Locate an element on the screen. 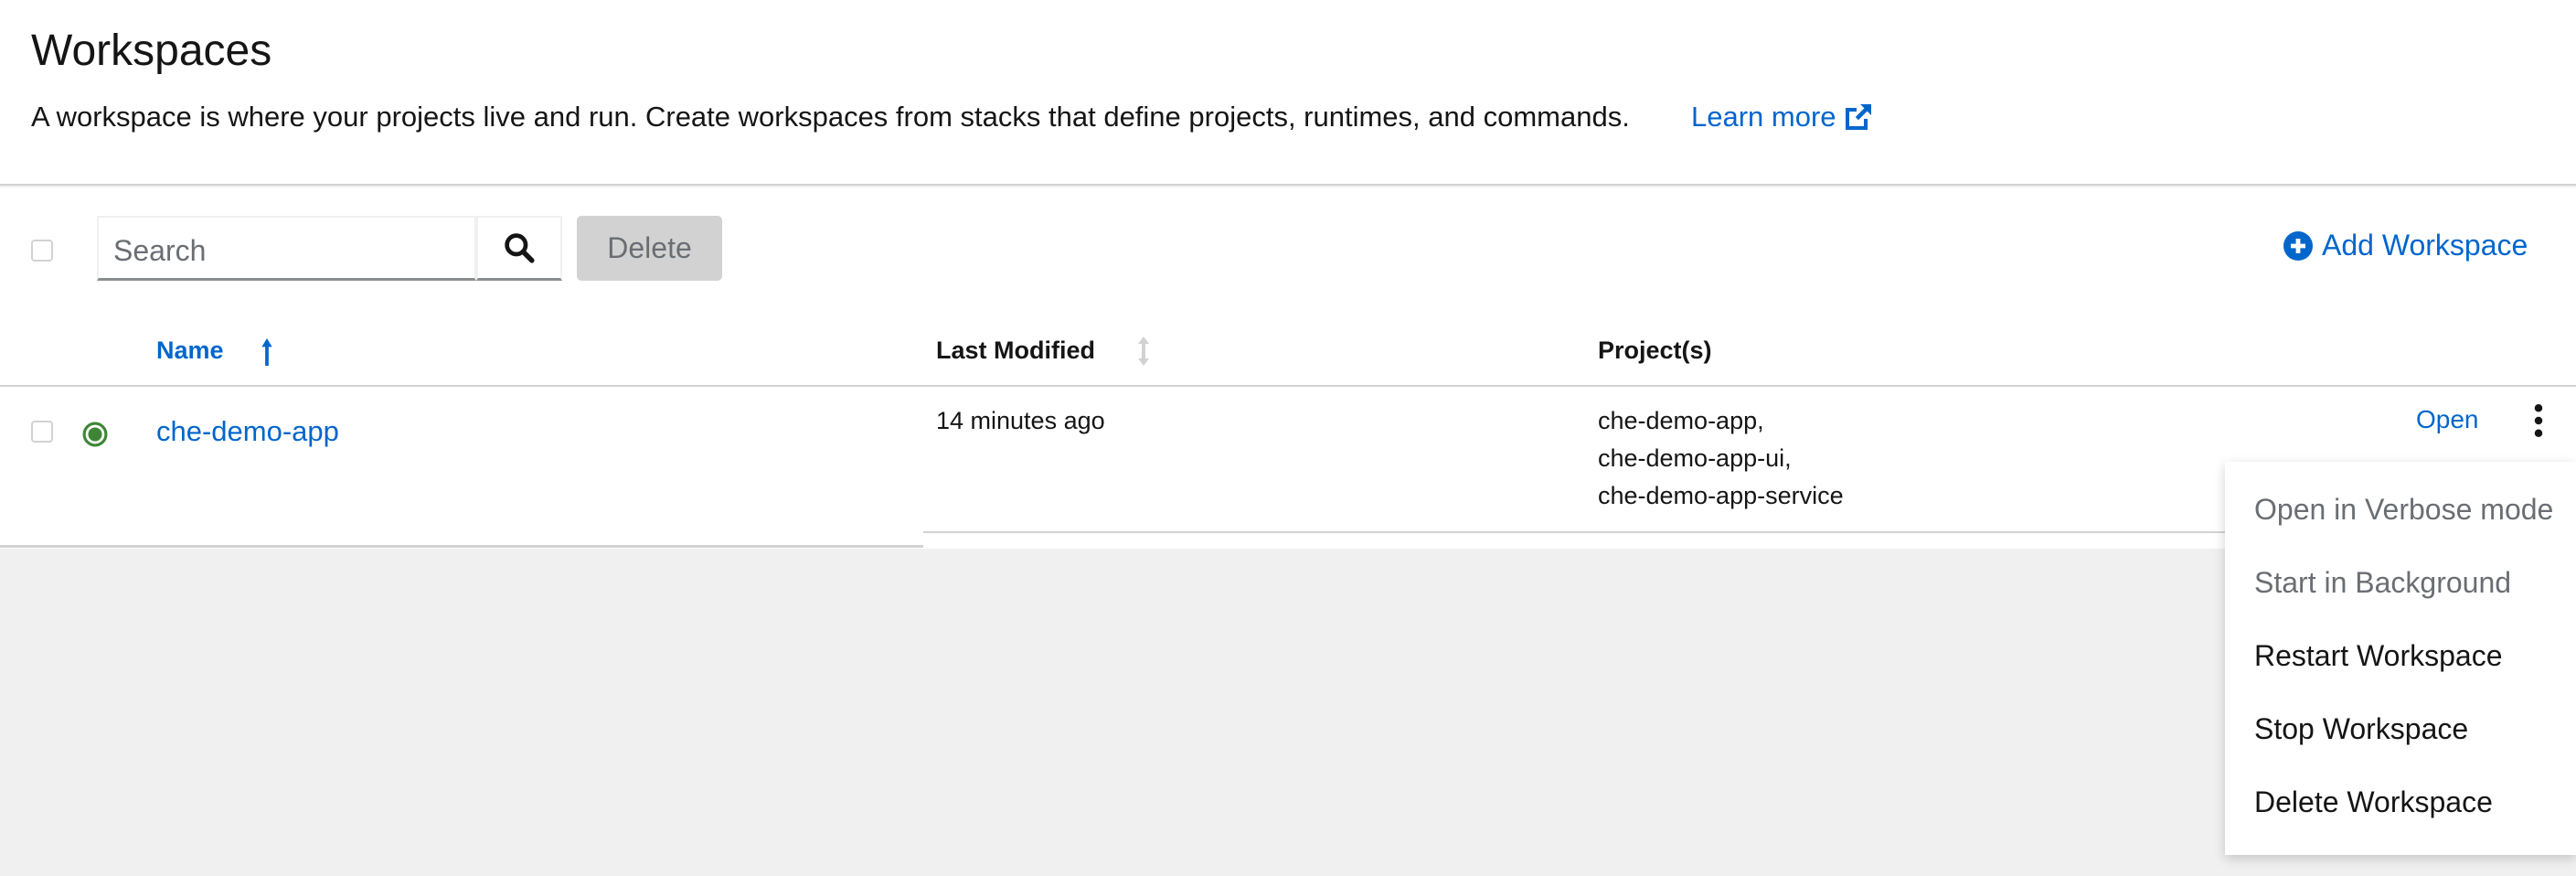  row-checkbox is located at coordinates (42, 432).